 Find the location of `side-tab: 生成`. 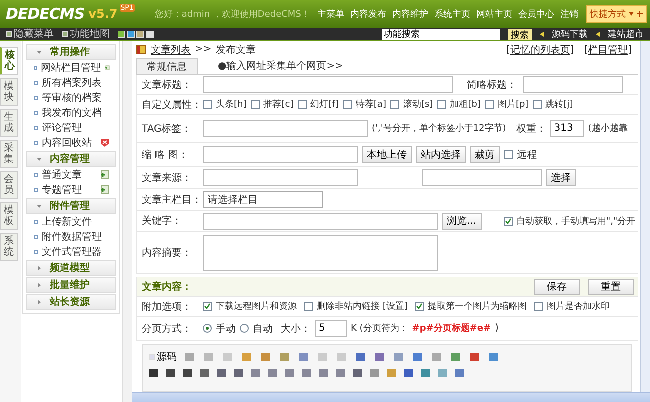

side-tab: 生成 is located at coordinates (9, 123).